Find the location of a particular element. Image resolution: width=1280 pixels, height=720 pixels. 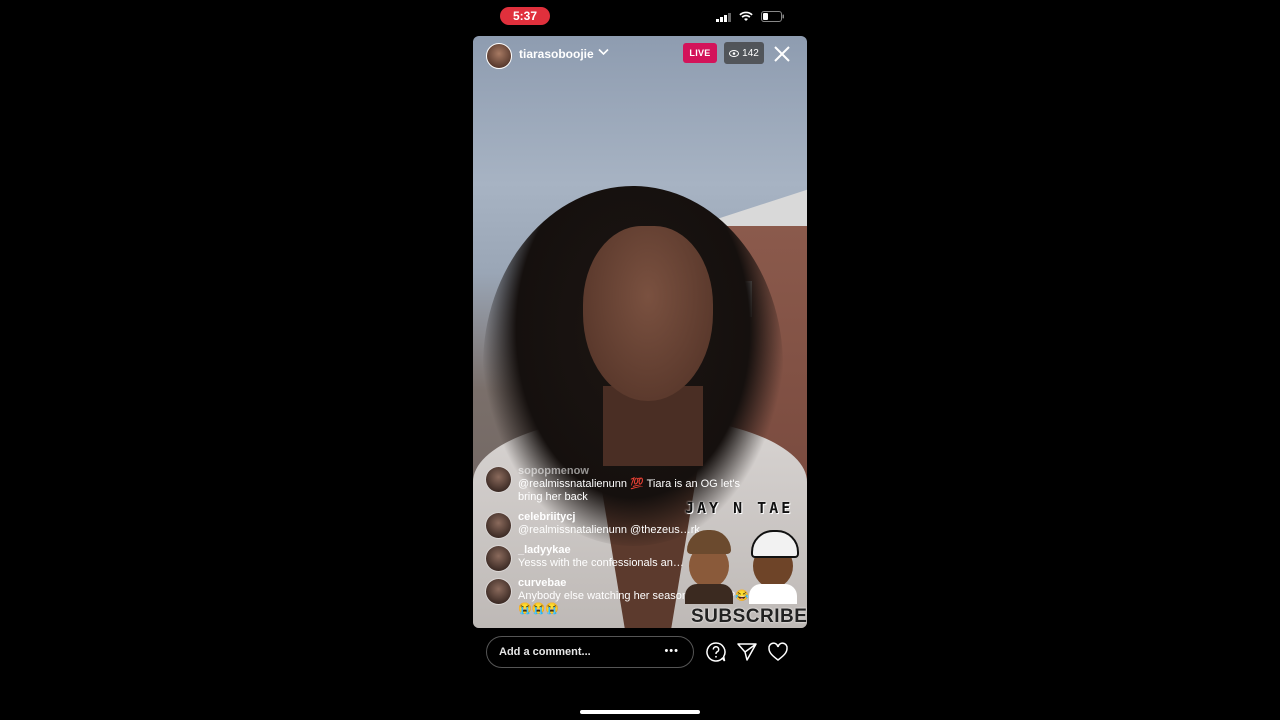

eye-icon is located at coordinates (734, 53).